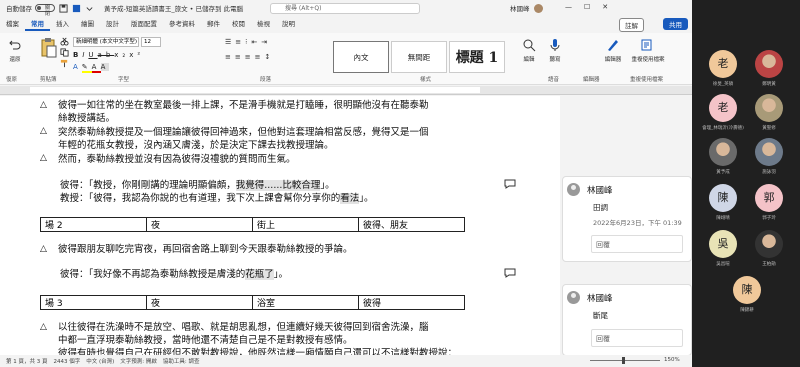 The height and width of the screenshot is (367, 800). Describe the element at coordinates (248, 42) in the screenshot. I see `paragraph-row-1: ☰≡⁝⇤⇥` at that location.